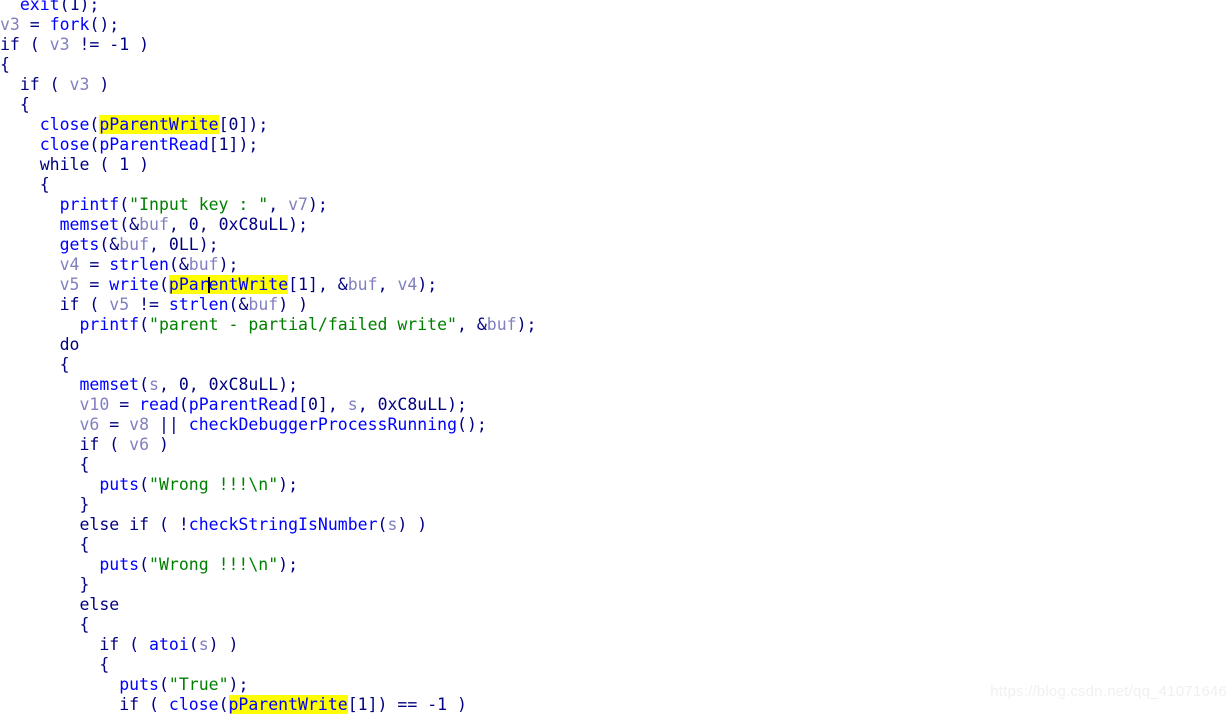 The height and width of the screenshot is (715, 1231). What do you see at coordinates (323, 424) in the screenshot?
I see `code-token-func: checkDebuggerProcessRunning` at bounding box center [323, 424].